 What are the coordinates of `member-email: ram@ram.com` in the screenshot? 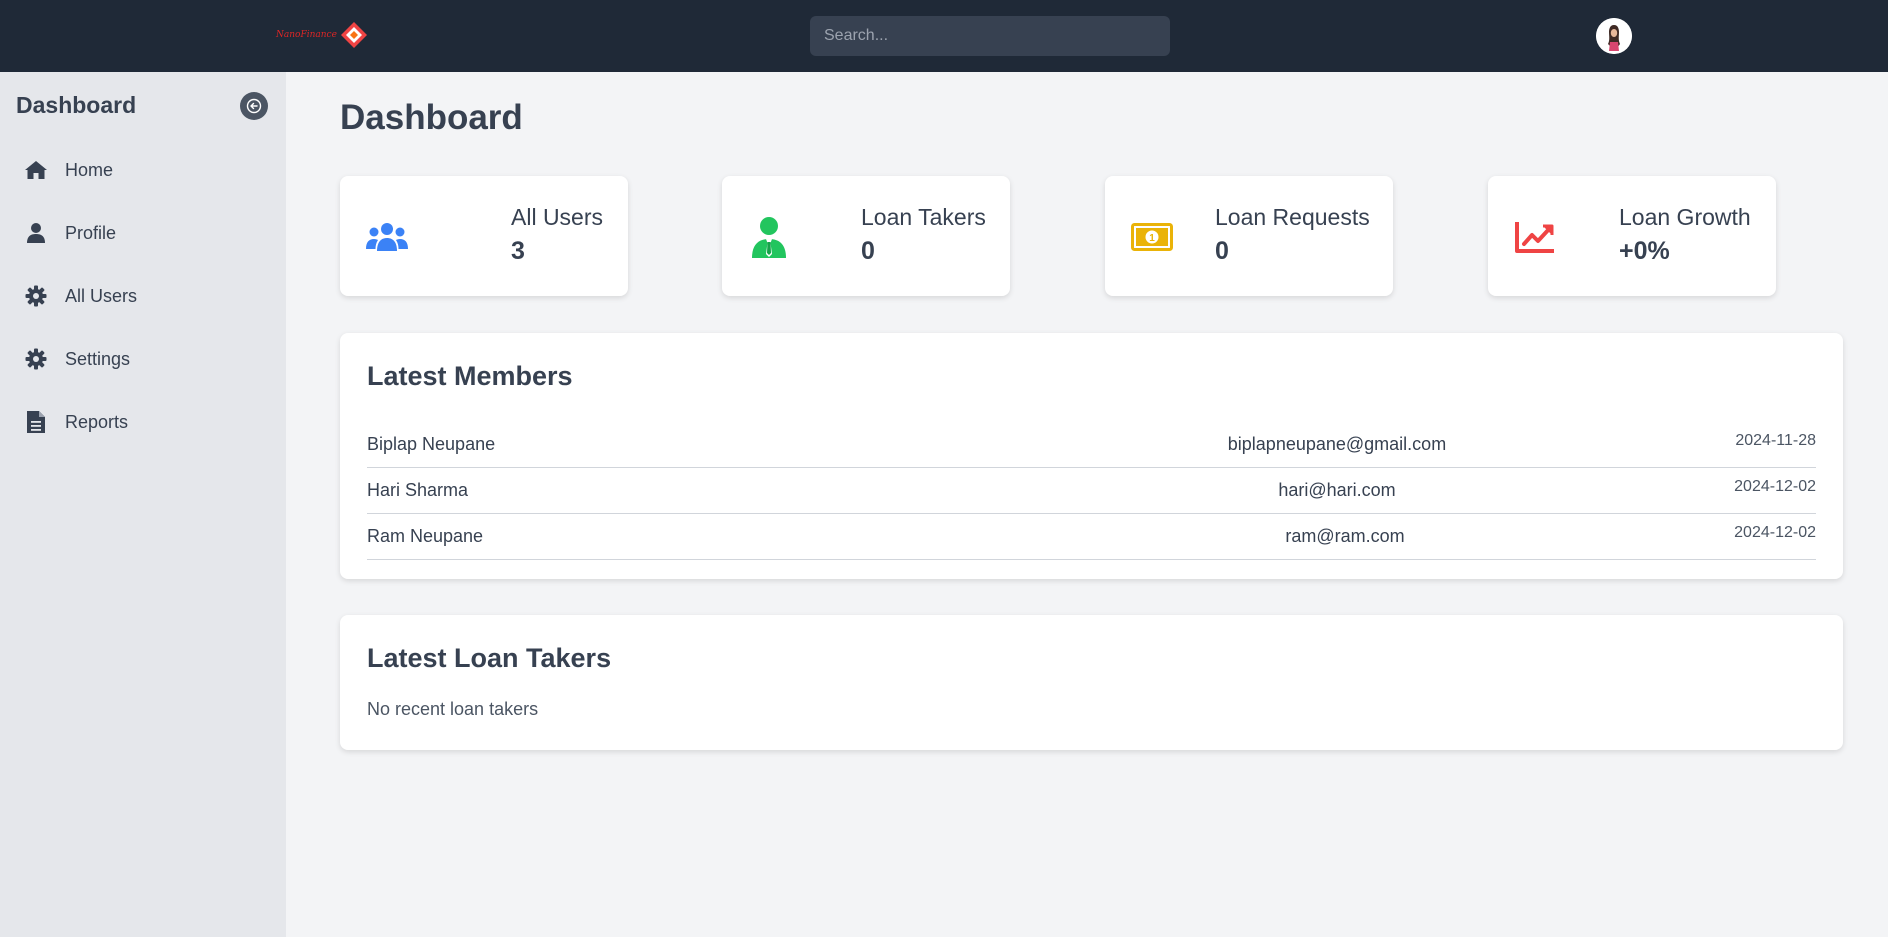 It's located at (1345, 536).